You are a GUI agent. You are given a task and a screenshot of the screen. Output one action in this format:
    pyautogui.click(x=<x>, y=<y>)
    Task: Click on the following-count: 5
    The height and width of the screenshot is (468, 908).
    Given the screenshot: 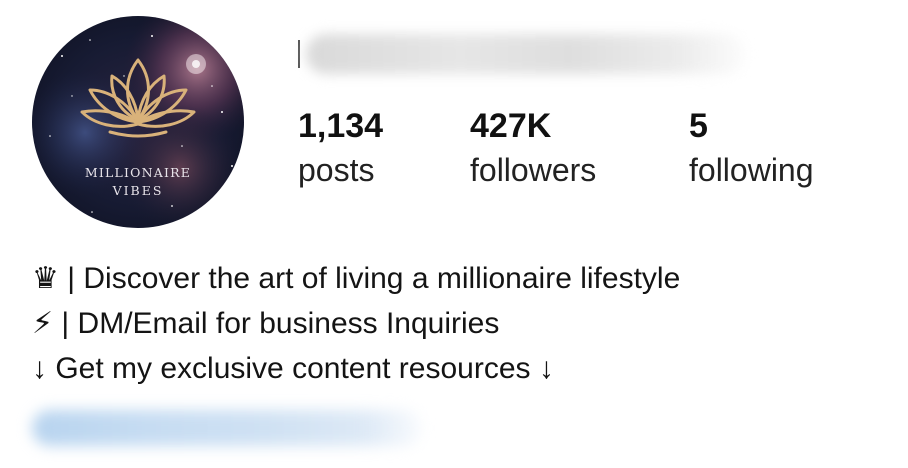 What is the action you would take?
    pyautogui.click(x=698, y=126)
    